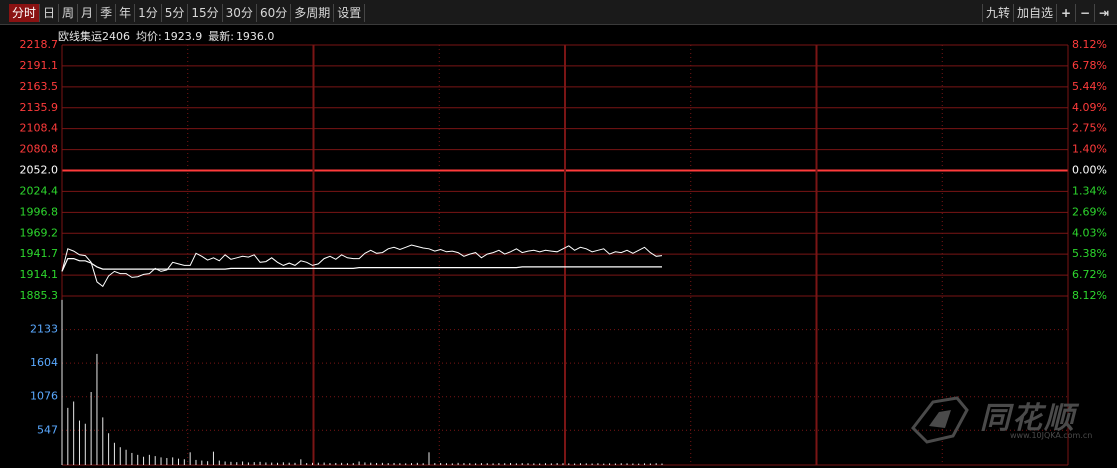  Describe the element at coordinates (39, 170) in the screenshot. I see `price-tick-label: 2052.0` at that location.